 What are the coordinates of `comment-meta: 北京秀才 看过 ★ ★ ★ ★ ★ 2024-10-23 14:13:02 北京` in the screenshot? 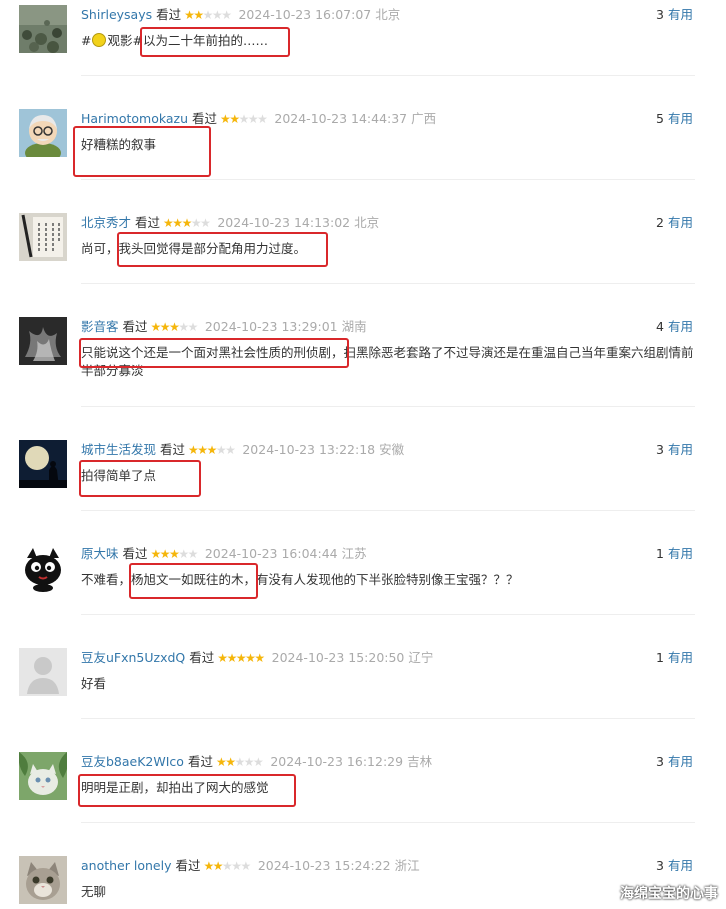 It's located at (230, 223).